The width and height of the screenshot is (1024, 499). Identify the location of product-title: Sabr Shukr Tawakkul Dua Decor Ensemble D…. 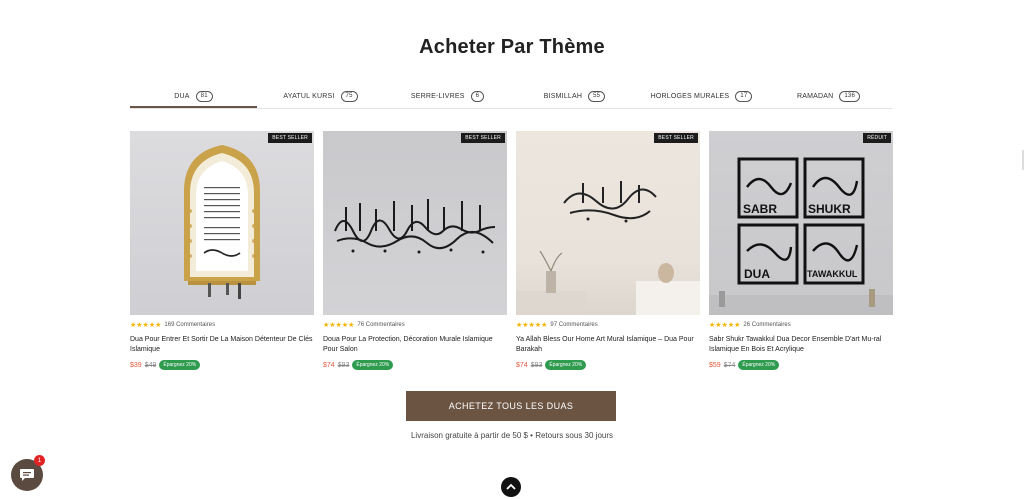
(801, 345).